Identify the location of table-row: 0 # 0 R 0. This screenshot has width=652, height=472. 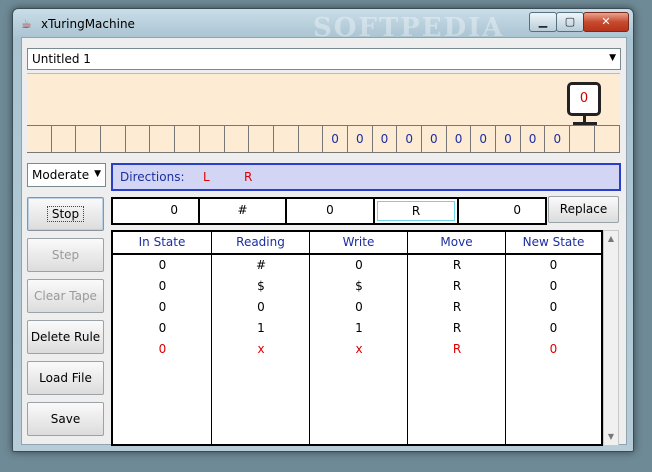
(357, 265).